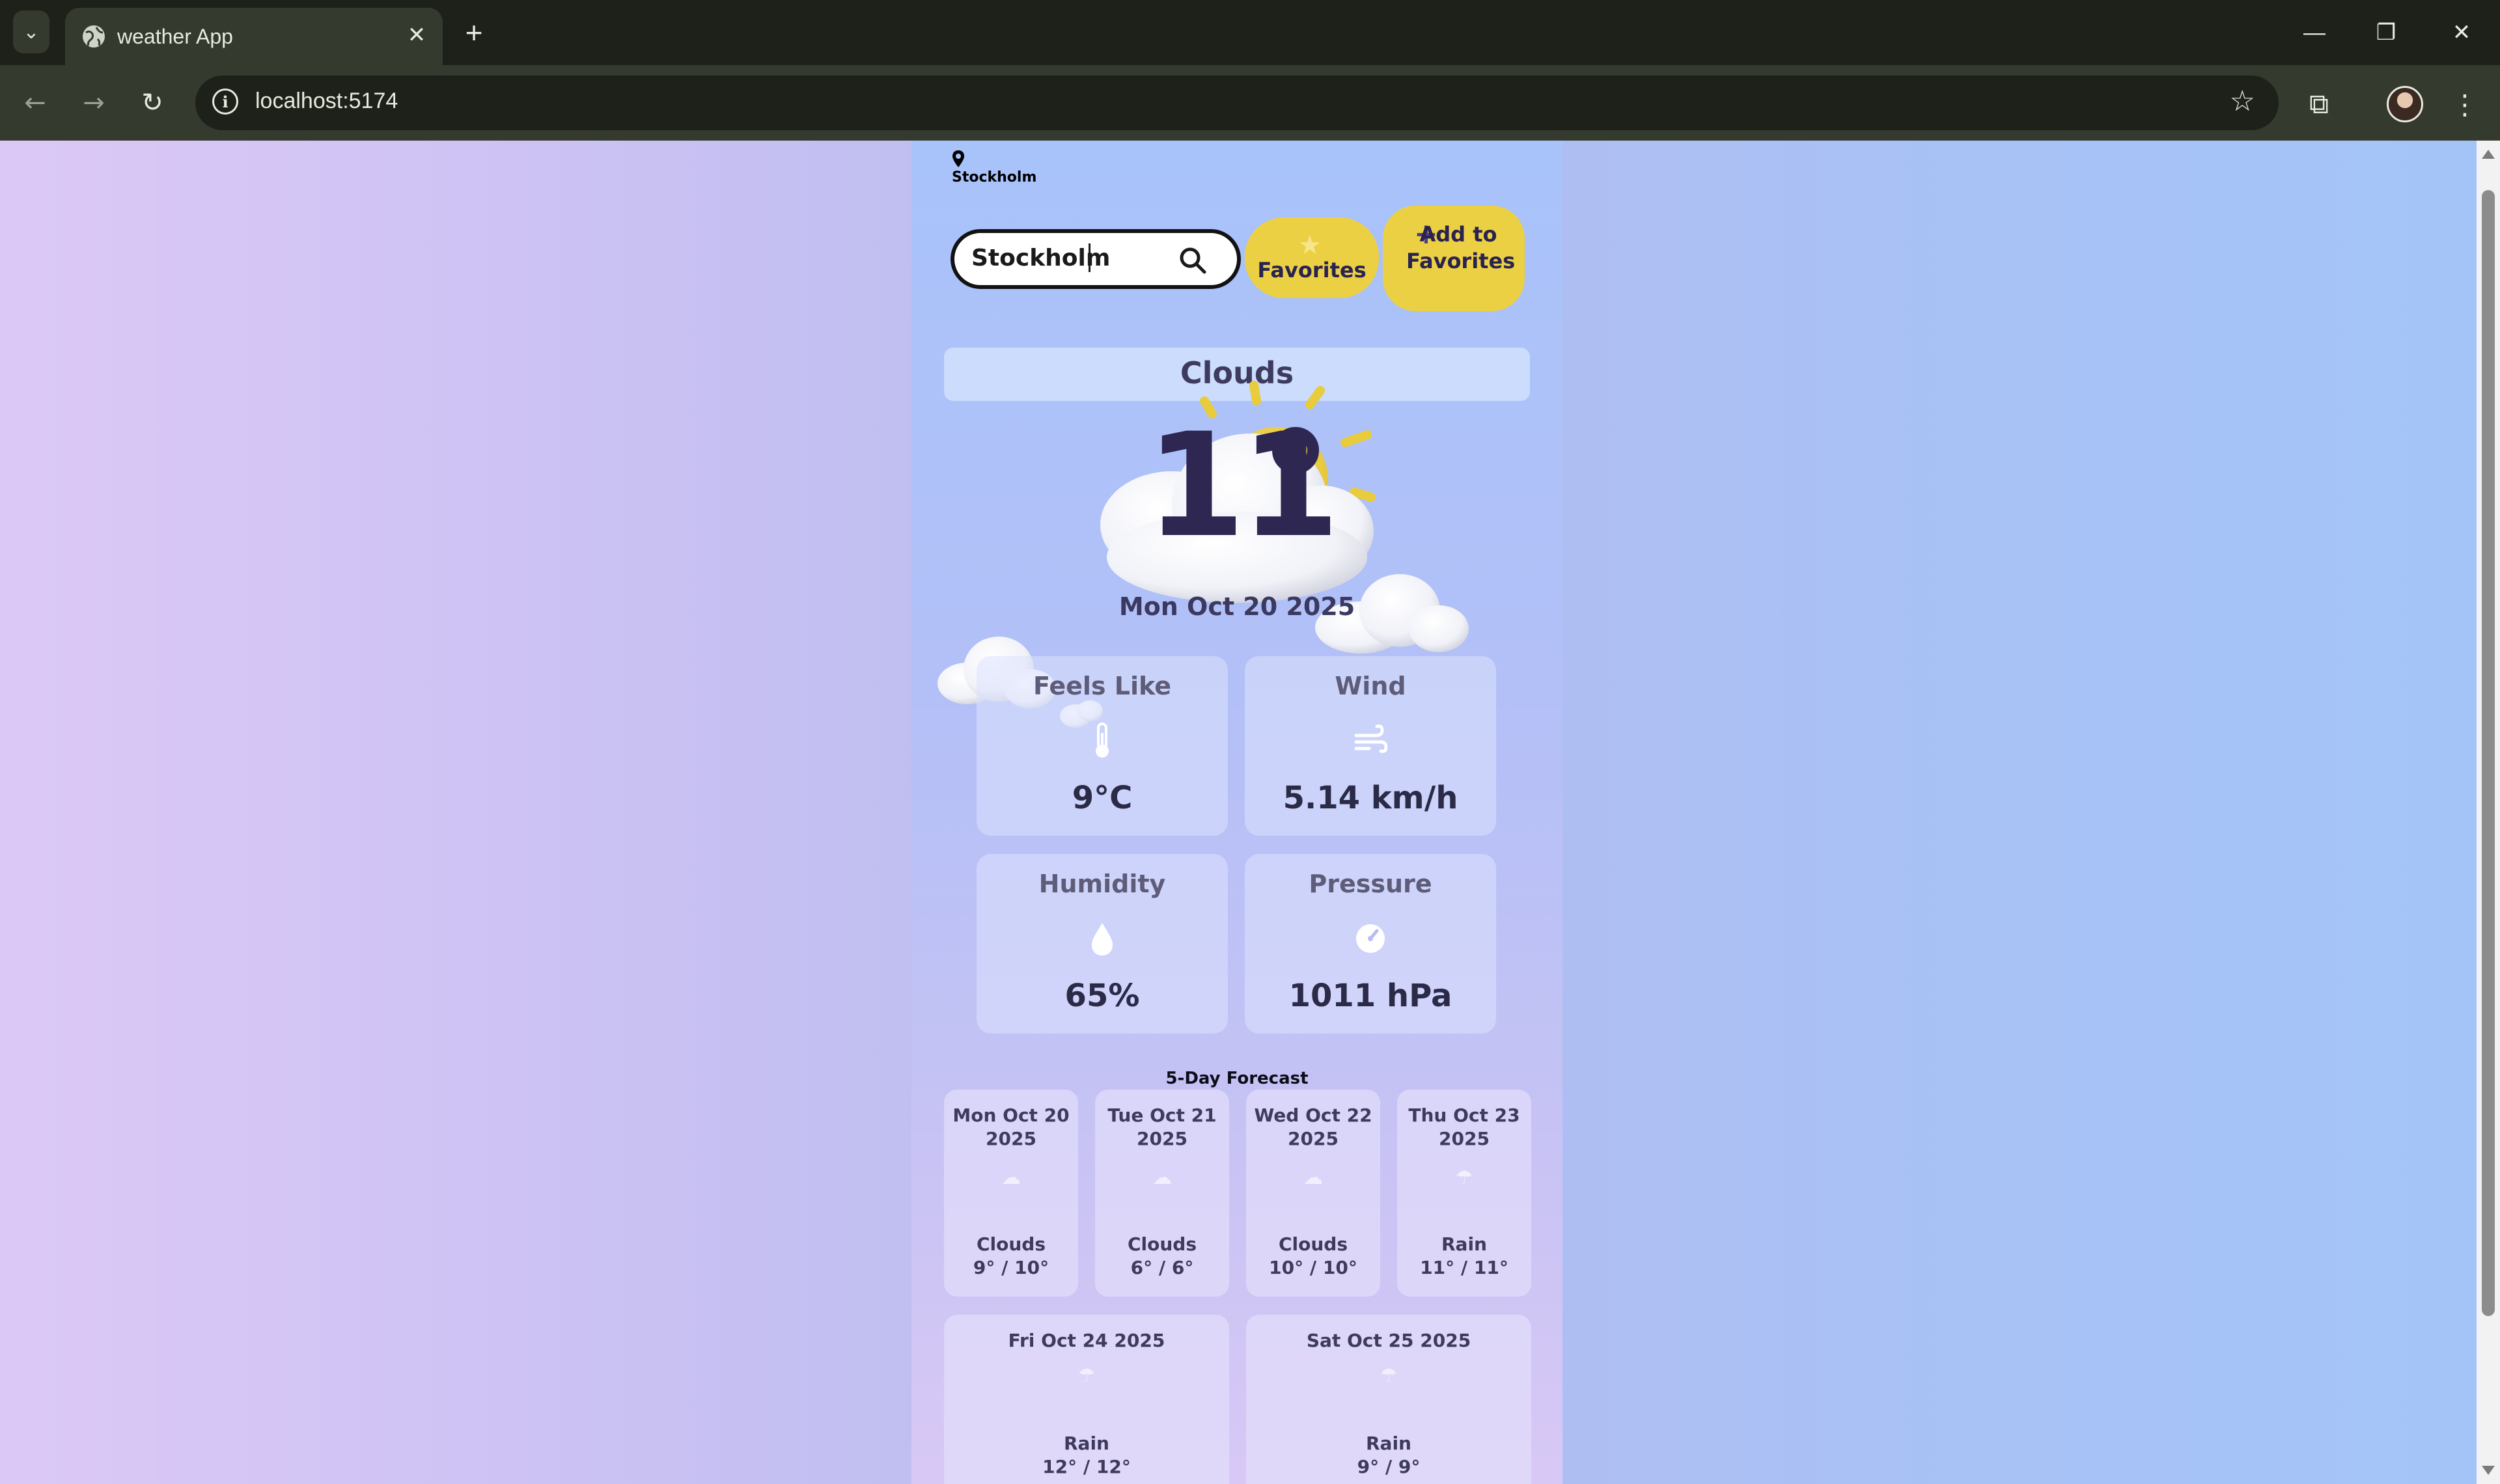 This screenshot has width=2500, height=1484. Describe the element at coordinates (2386, 32) in the screenshot. I see `restore-icon: ❐` at that location.